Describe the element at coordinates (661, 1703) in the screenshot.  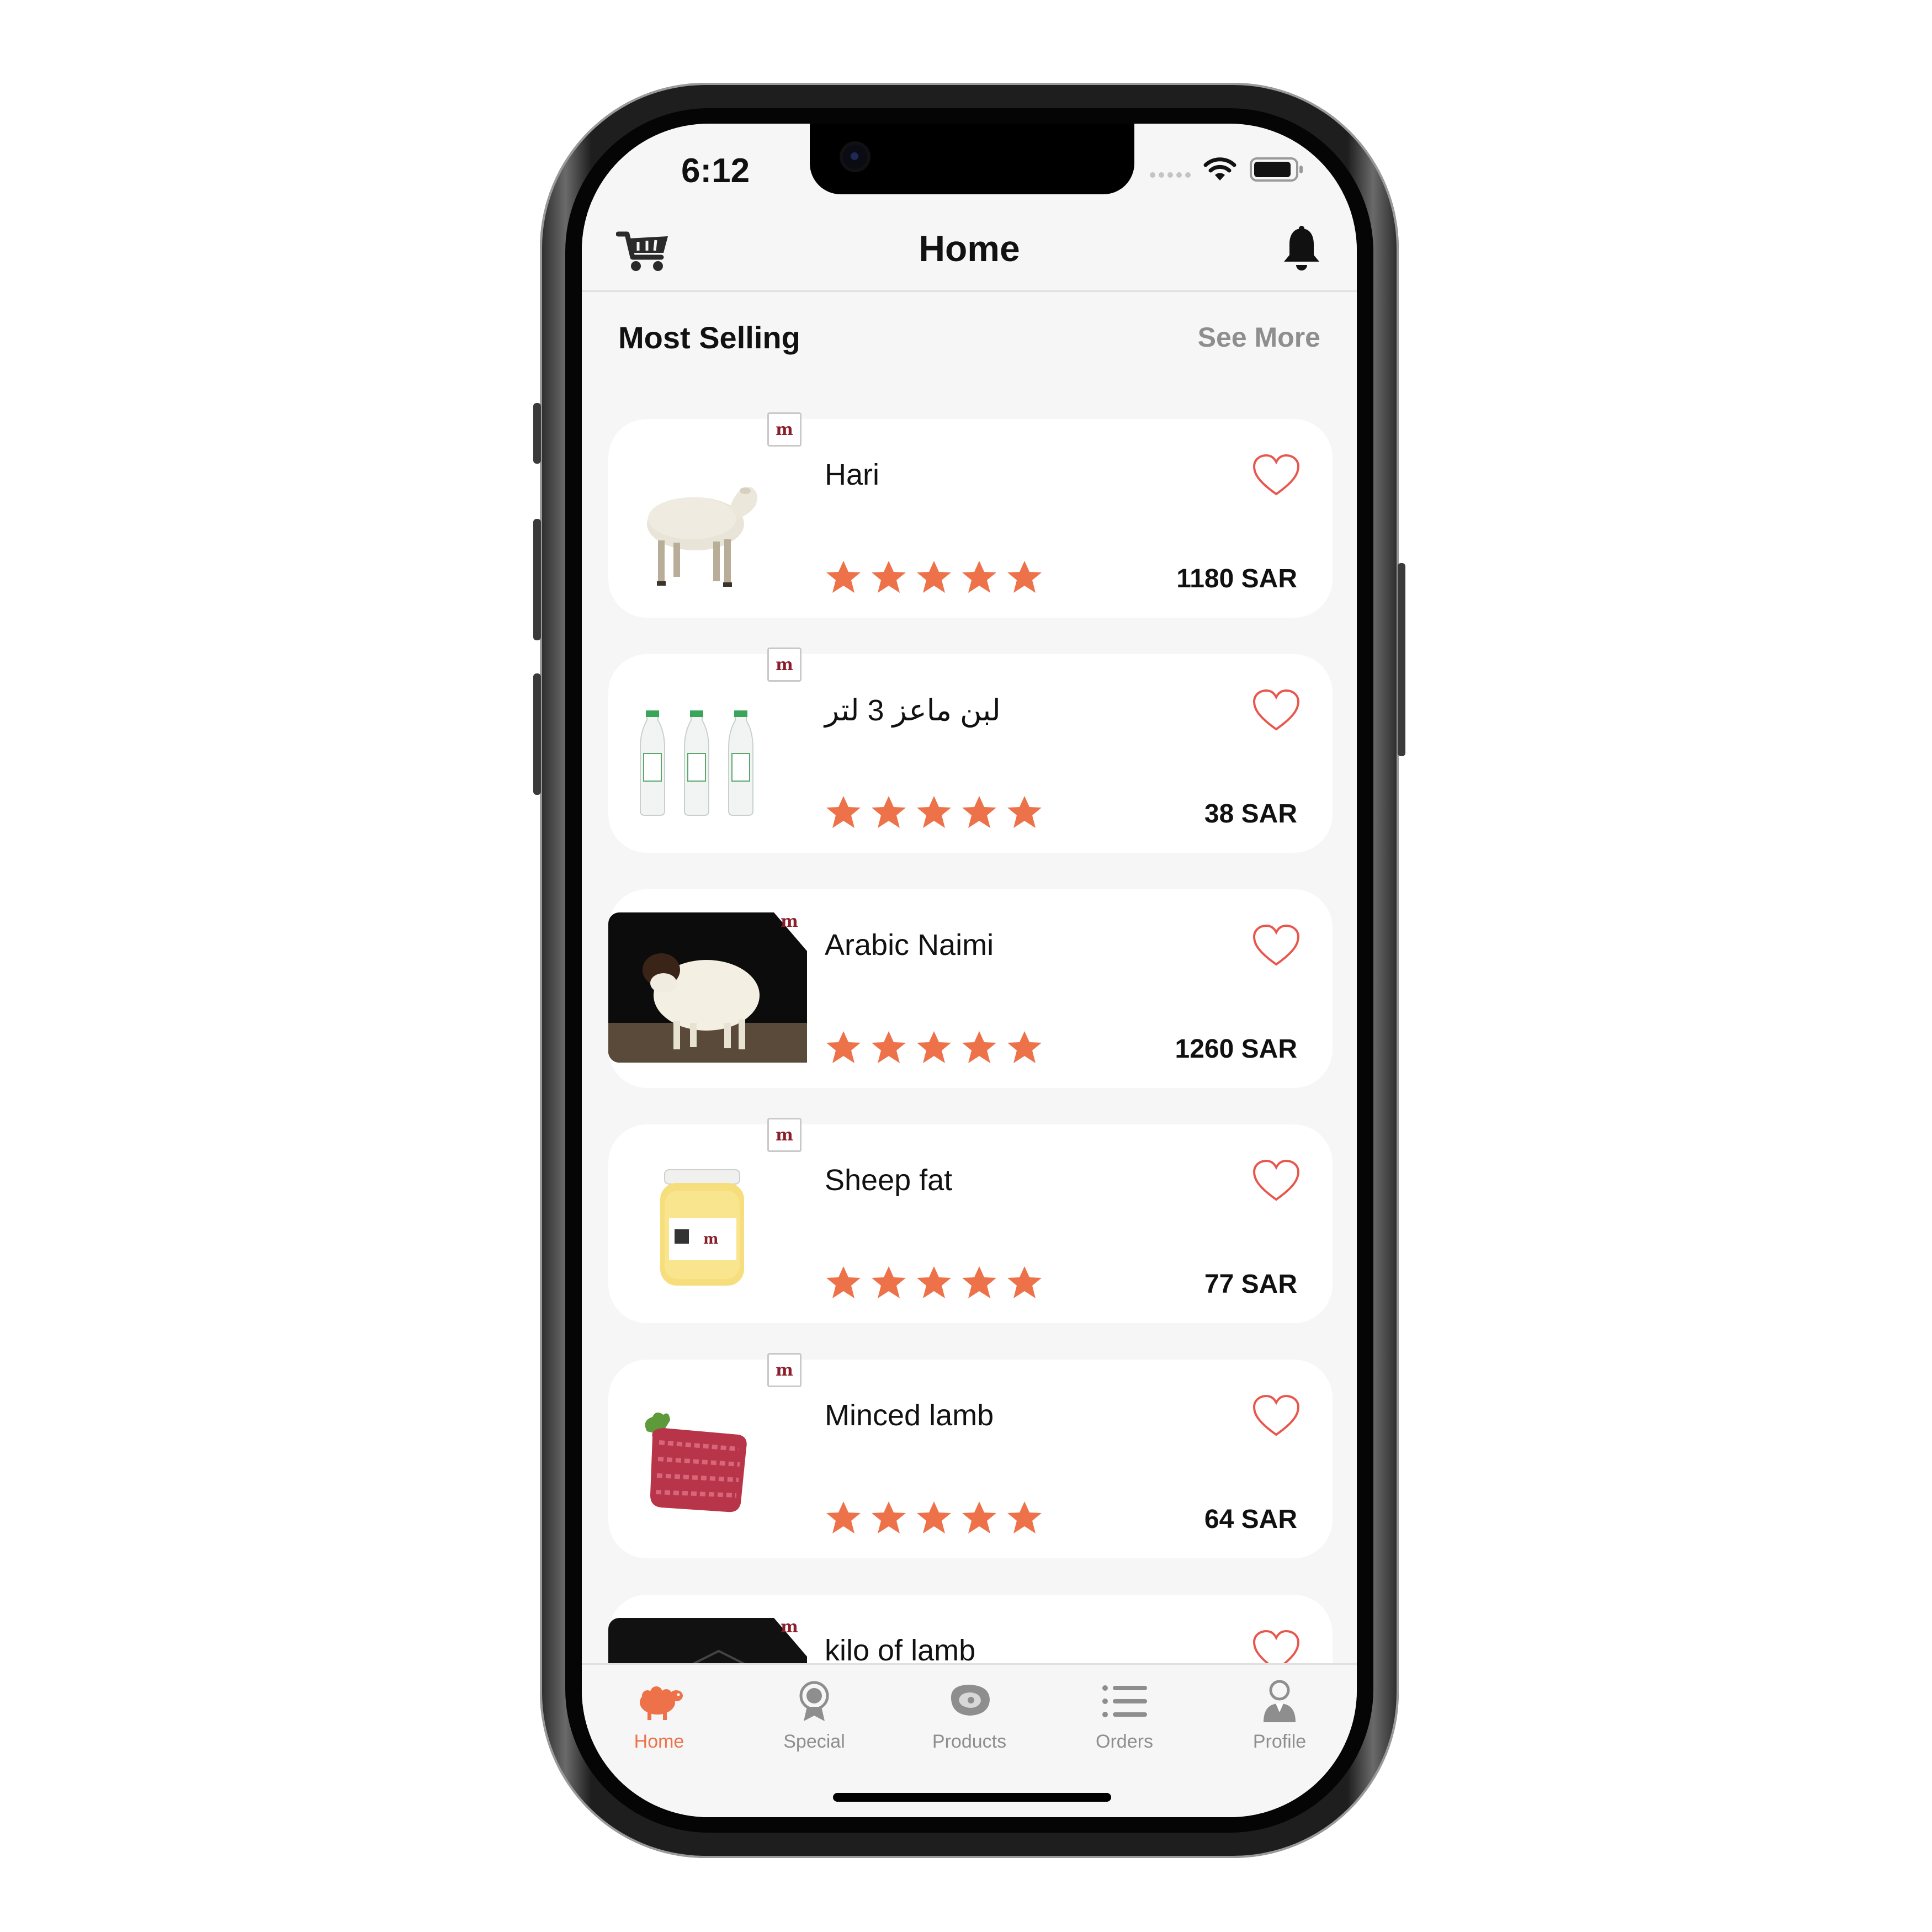
I see `sheep-icon` at that location.